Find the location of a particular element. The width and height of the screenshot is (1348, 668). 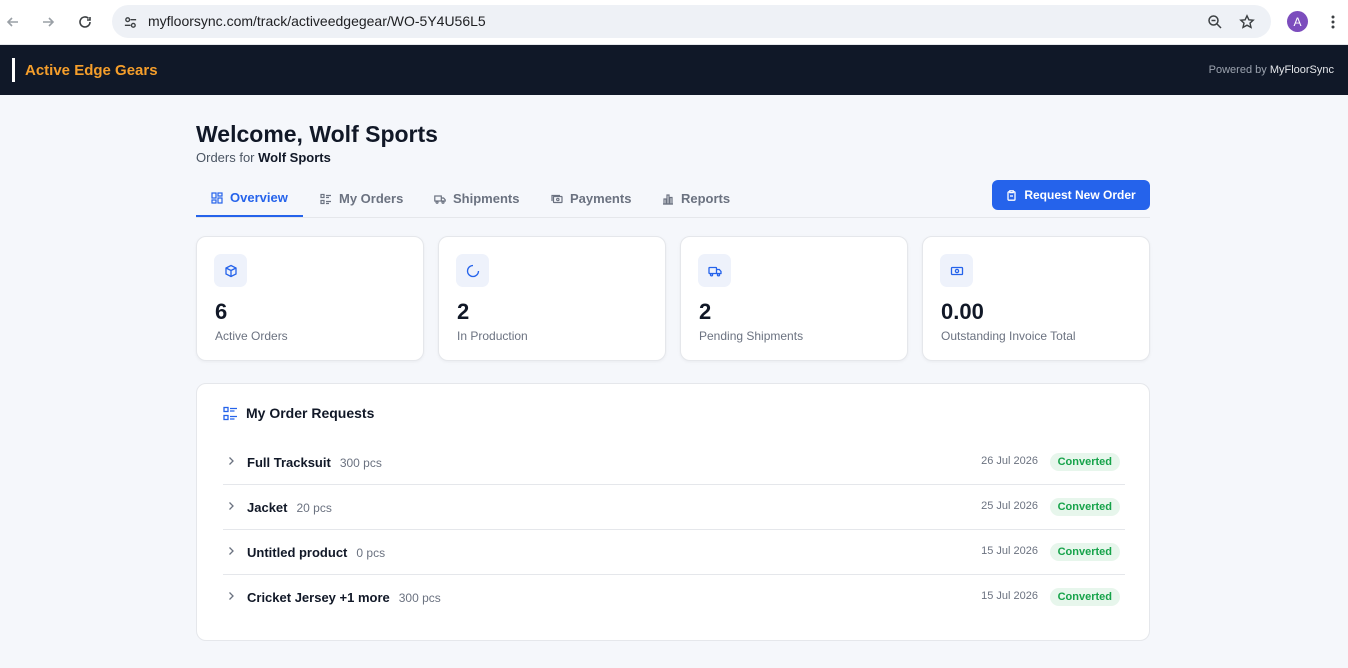

order-name: Untitled product 0 pcs is located at coordinates (316, 552).